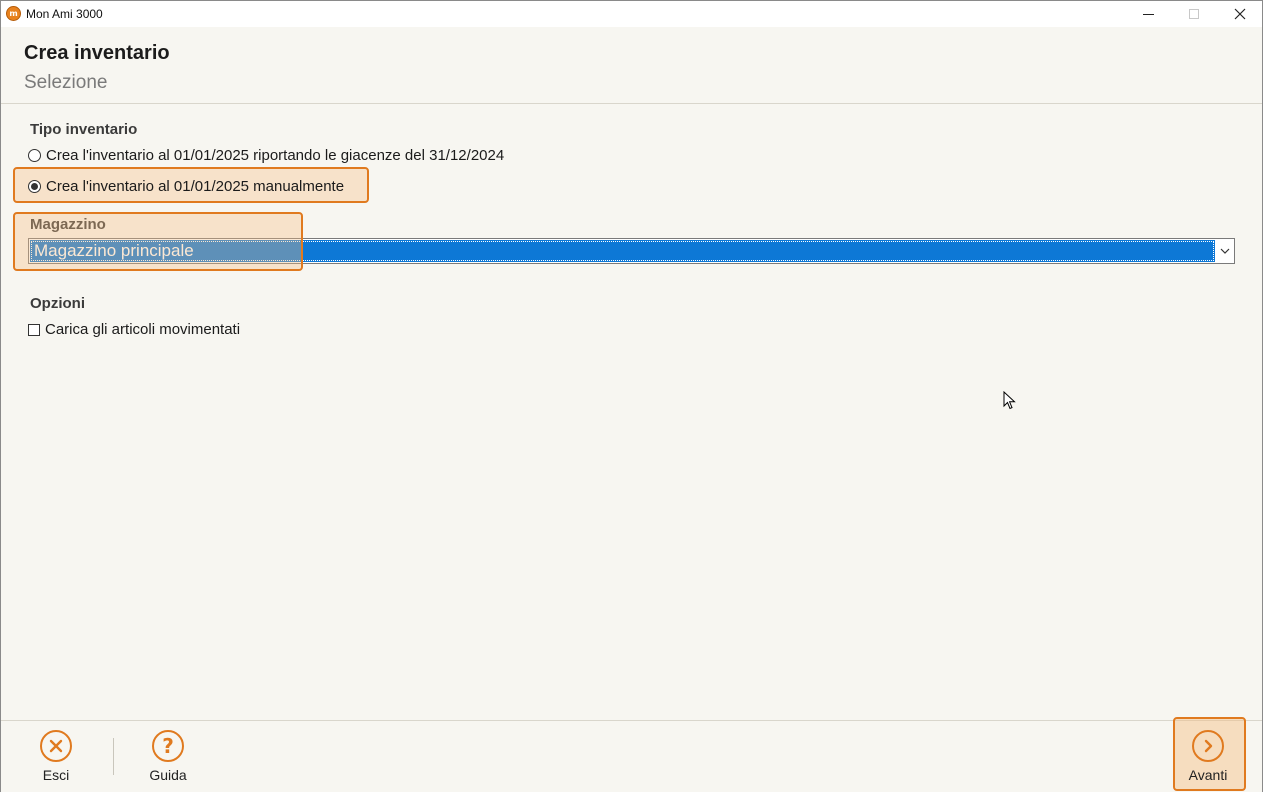 The image size is (1263, 792). I want to click on minimize-button, so click(1148, 14).